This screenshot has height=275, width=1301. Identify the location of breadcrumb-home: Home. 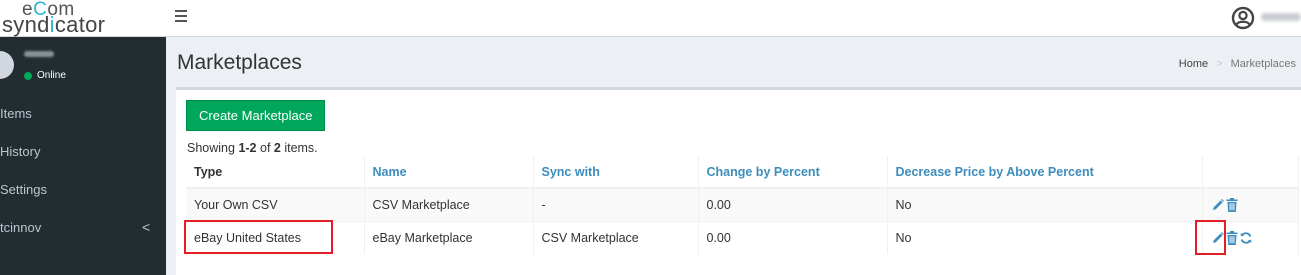
(1193, 64).